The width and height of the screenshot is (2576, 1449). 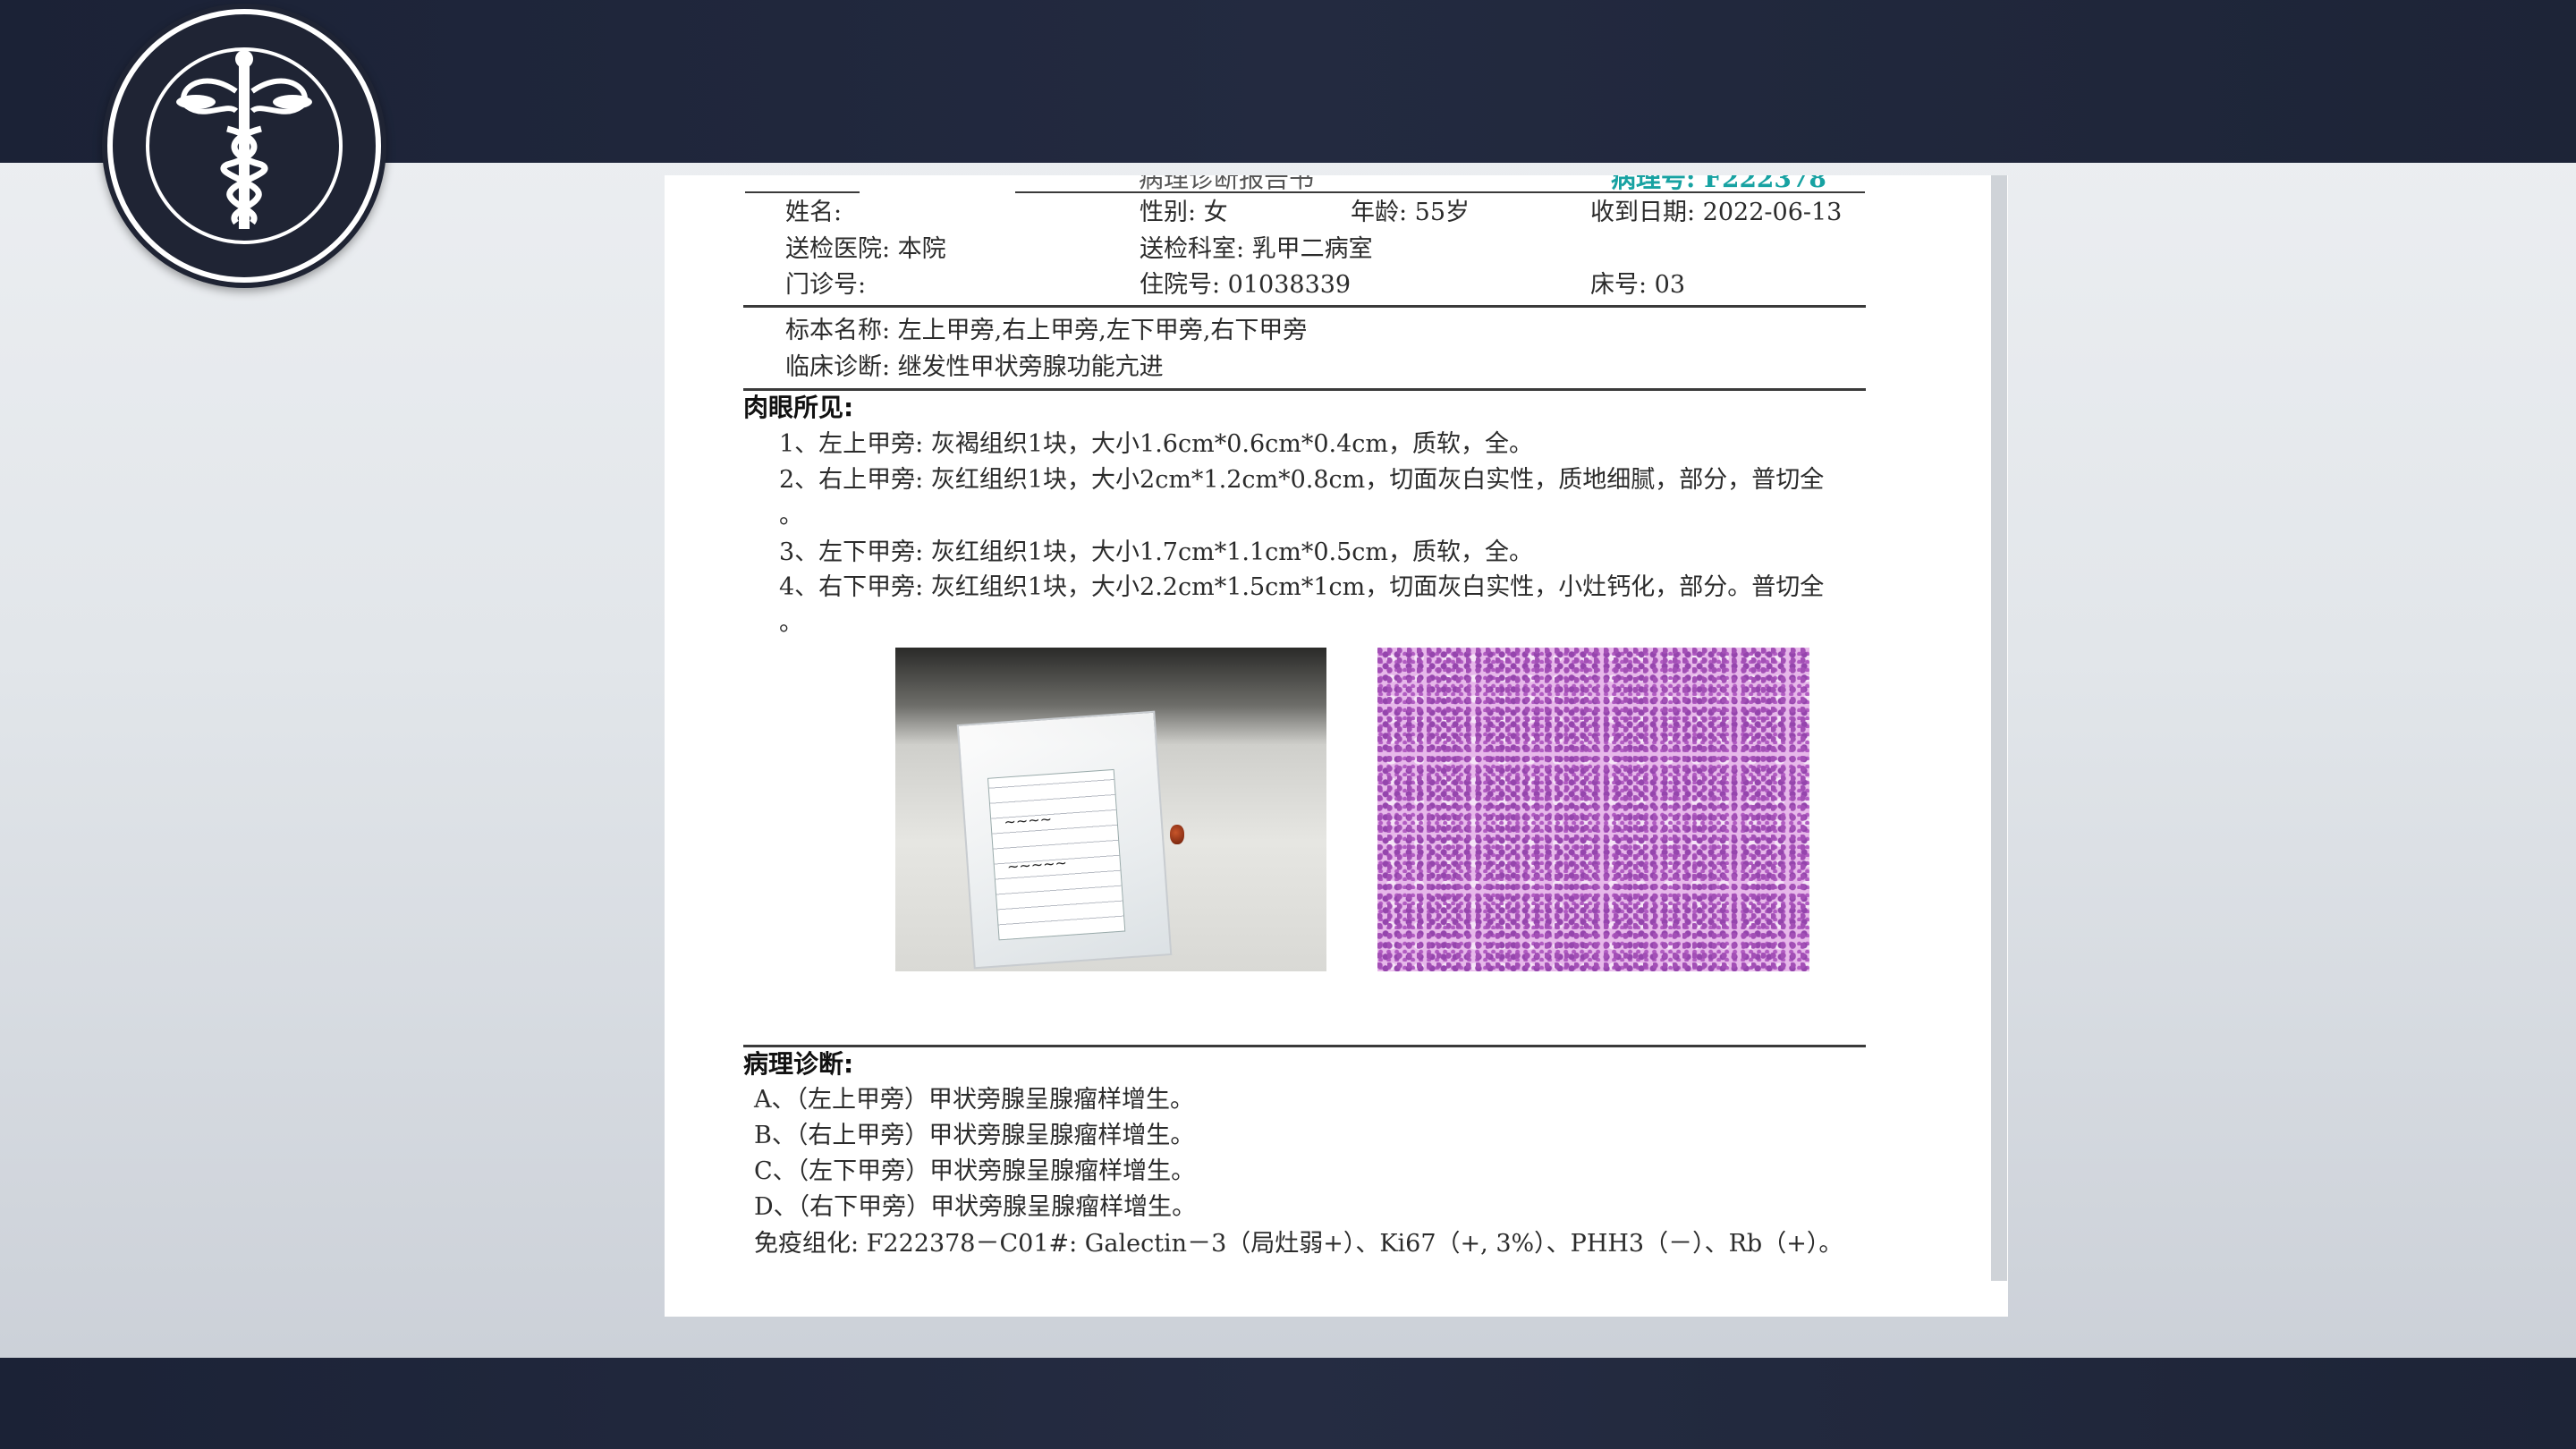 I want to click on specimen-bag-photo: ~~~~ ~~~~~, so click(x=1110, y=809).